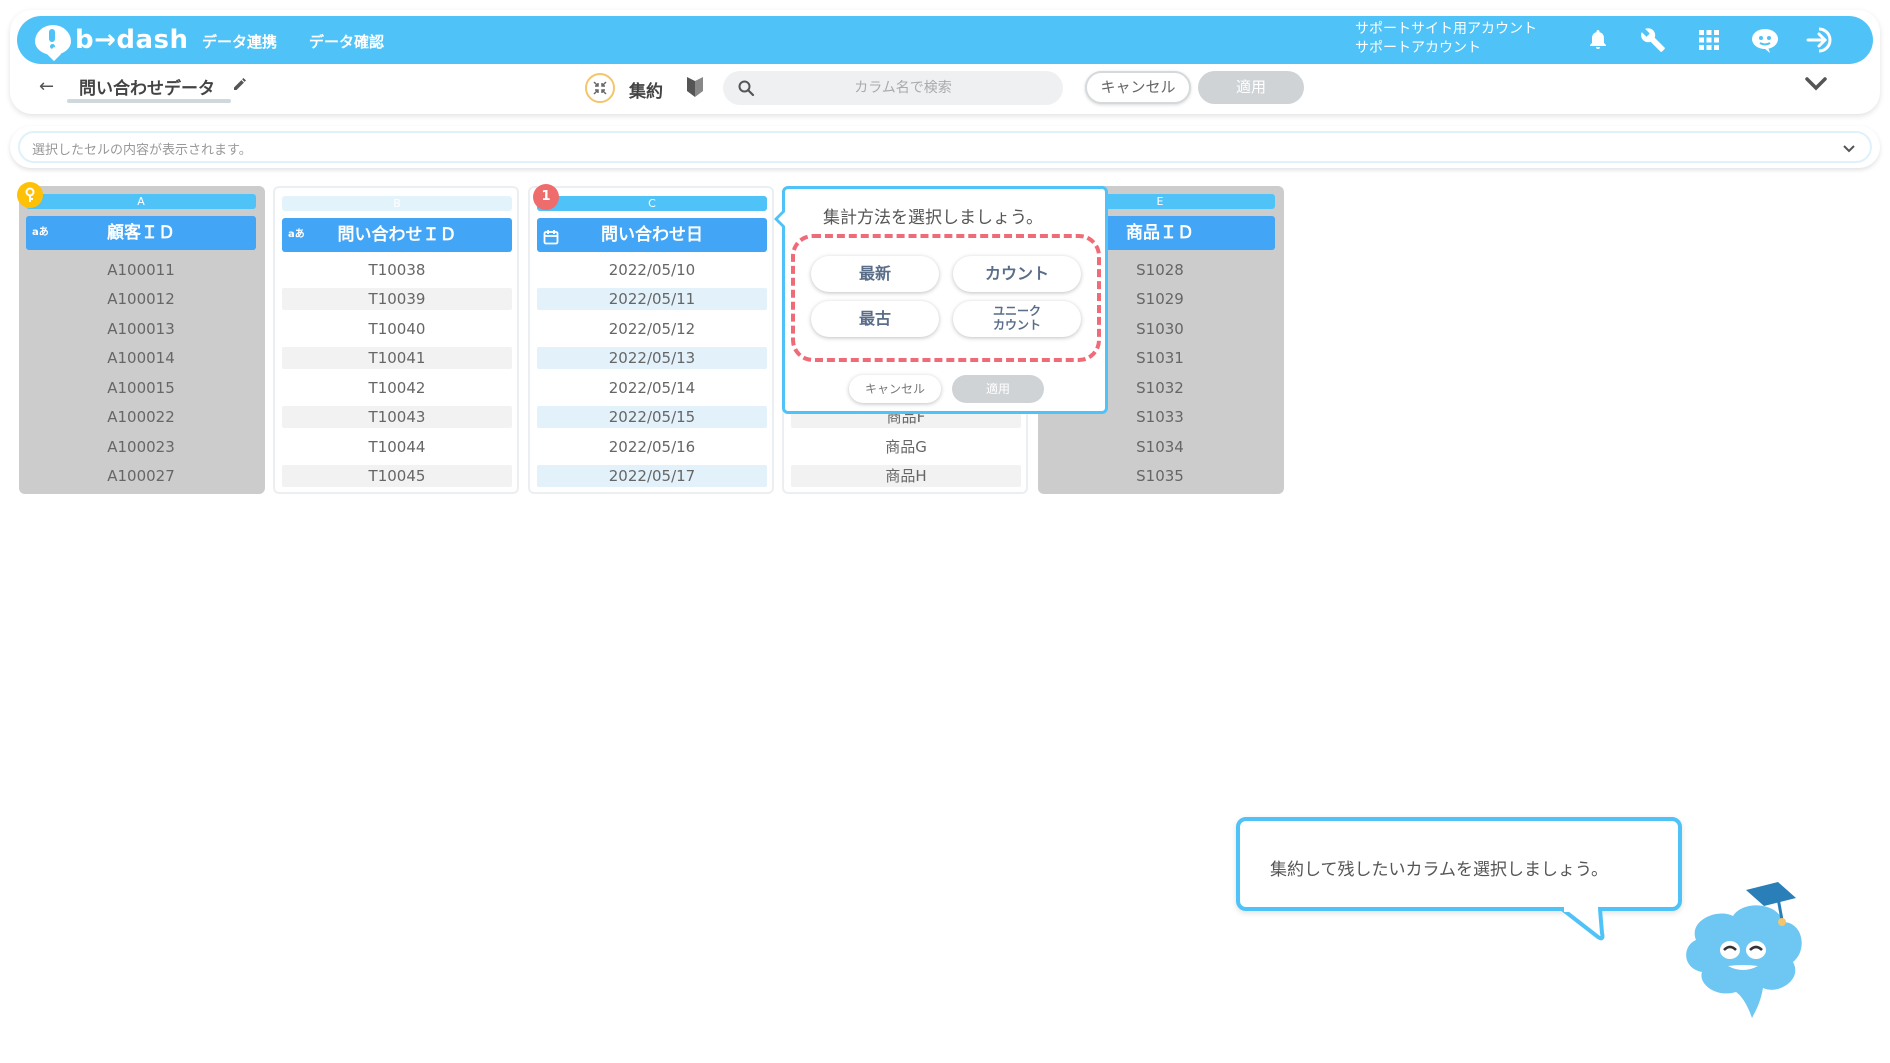 This screenshot has height=1063, width=1890. I want to click on table-cell: 2022/05/14, so click(652, 388).